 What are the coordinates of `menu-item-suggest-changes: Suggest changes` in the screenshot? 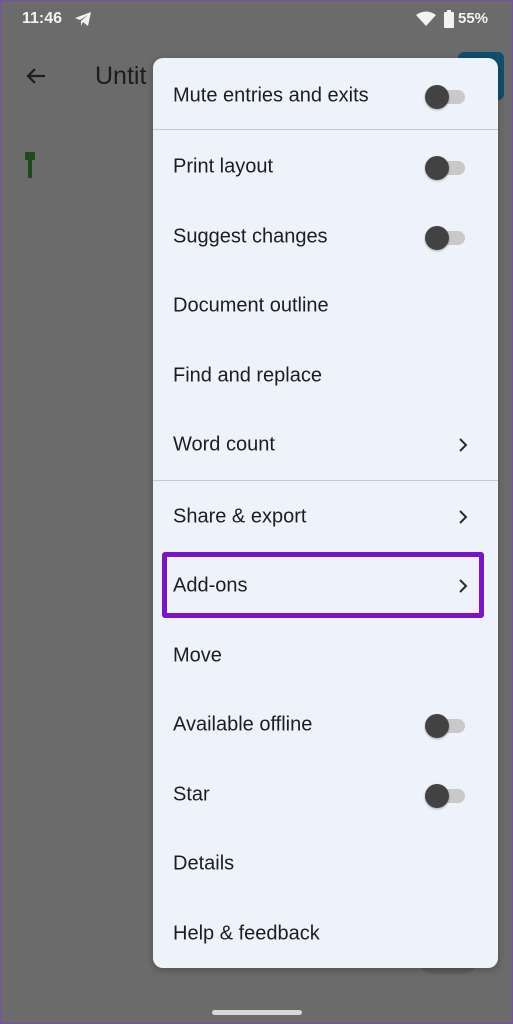 It's located at (325, 237).